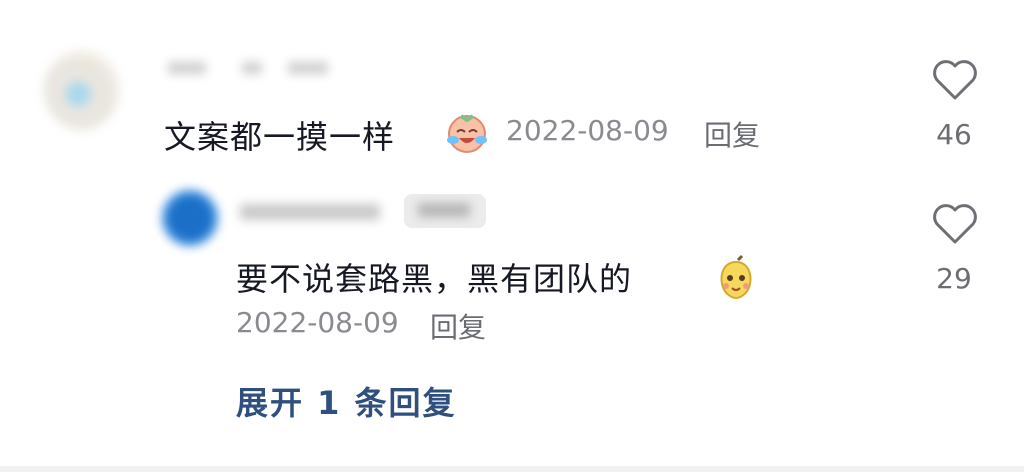 This screenshot has height=472, width=1024. Describe the element at coordinates (736, 280) in the screenshot. I see `pear-face-icon` at that location.